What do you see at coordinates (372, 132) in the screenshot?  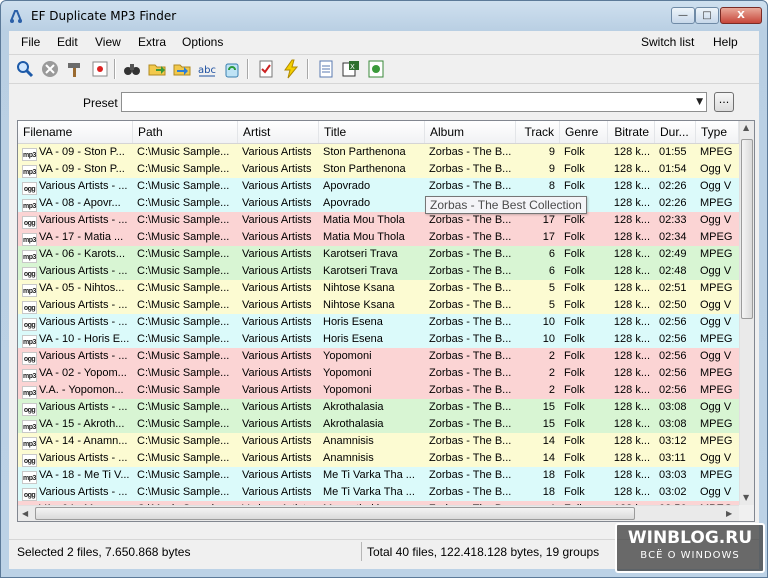 I see `column-header-title: Title` at bounding box center [372, 132].